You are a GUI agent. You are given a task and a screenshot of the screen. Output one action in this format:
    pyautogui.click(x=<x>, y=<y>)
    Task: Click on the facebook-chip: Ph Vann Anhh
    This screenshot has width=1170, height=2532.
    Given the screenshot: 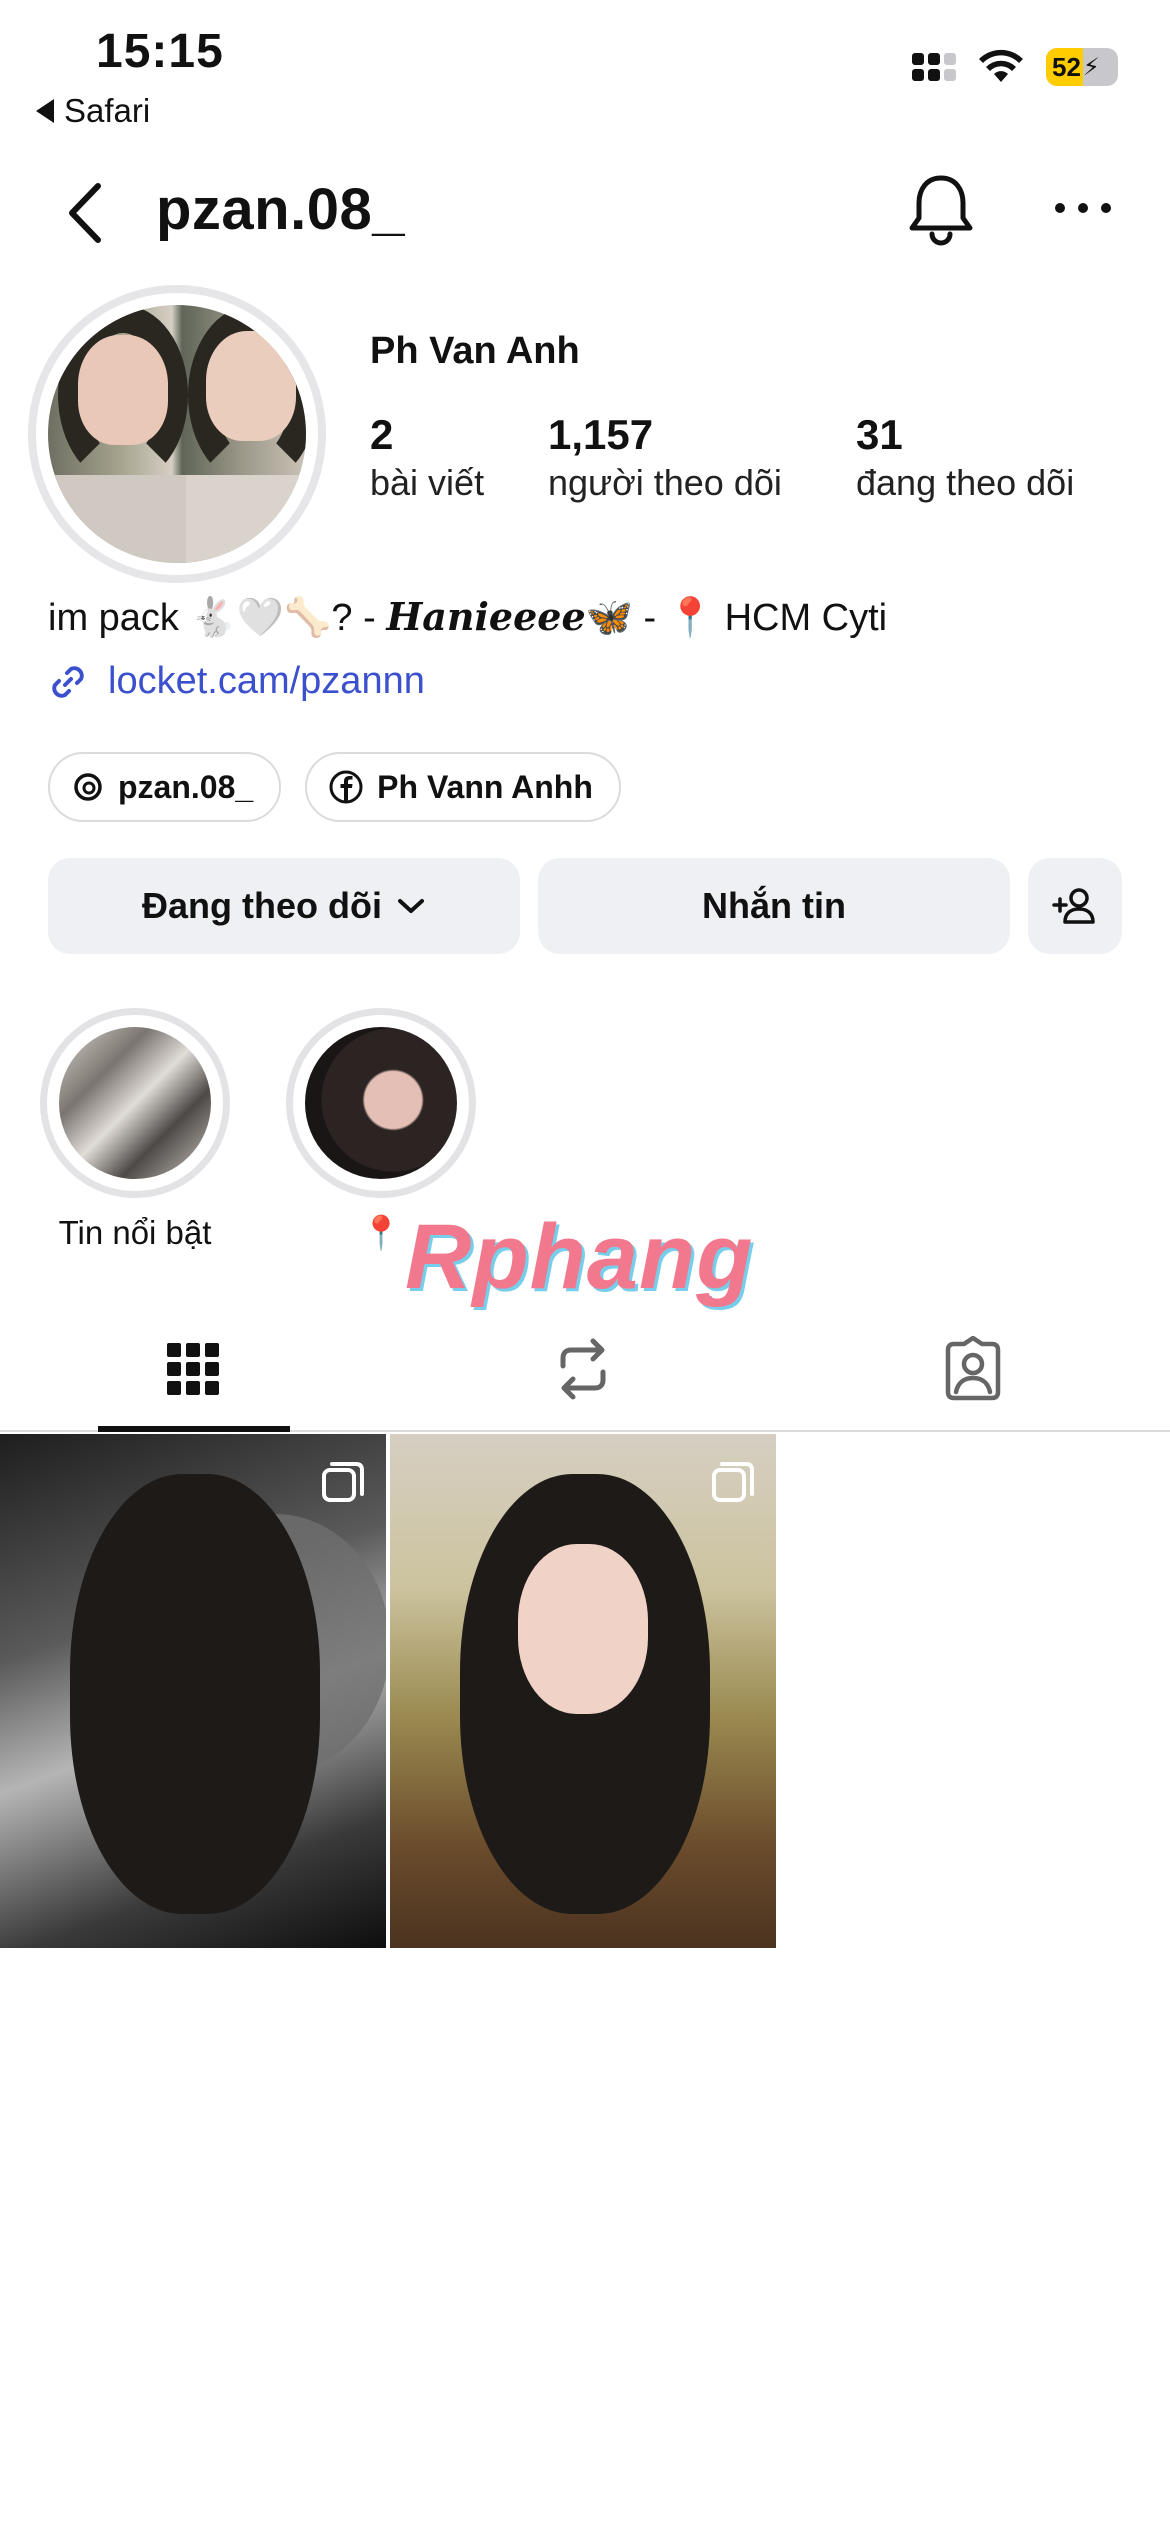 What is the action you would take?
    pyautogui.click(x=463, y=787)
    